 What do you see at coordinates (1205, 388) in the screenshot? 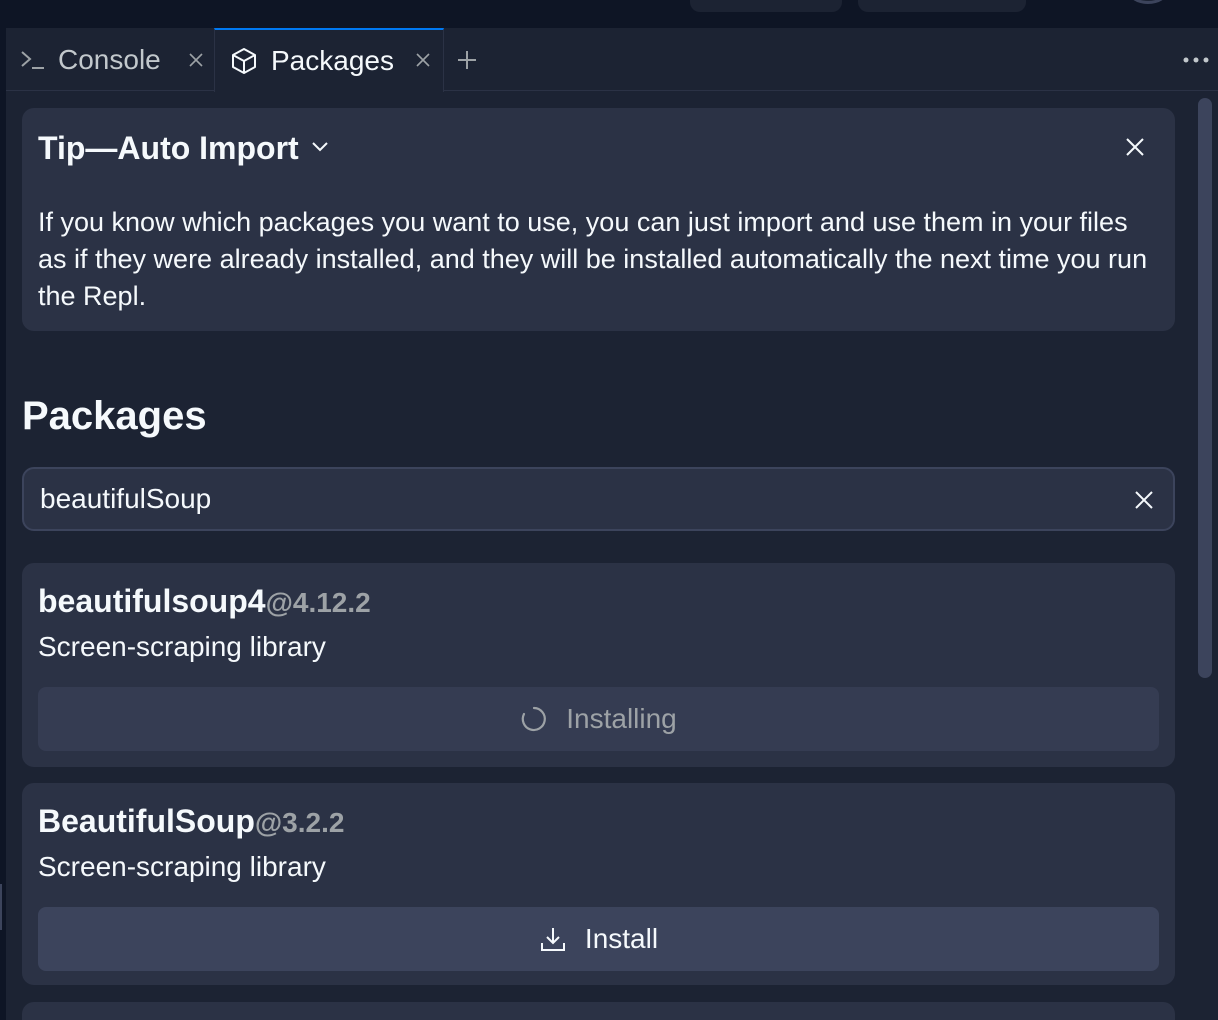
I see `scrollbar-thumb` at bounding box center [1205, 388].